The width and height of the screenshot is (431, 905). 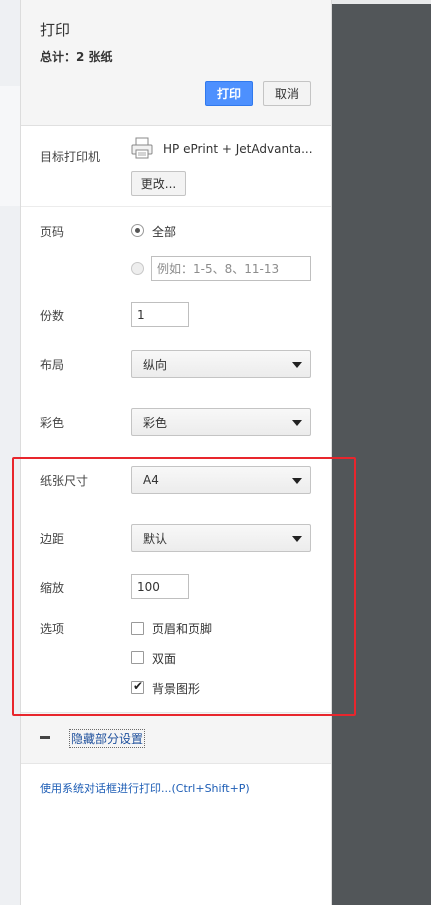 What do you see at coordinates (176, 63) in the screenshot?
I see `print-header: 打印 总计：2 张纸 打印 取消` at bounding box center [176, 63].